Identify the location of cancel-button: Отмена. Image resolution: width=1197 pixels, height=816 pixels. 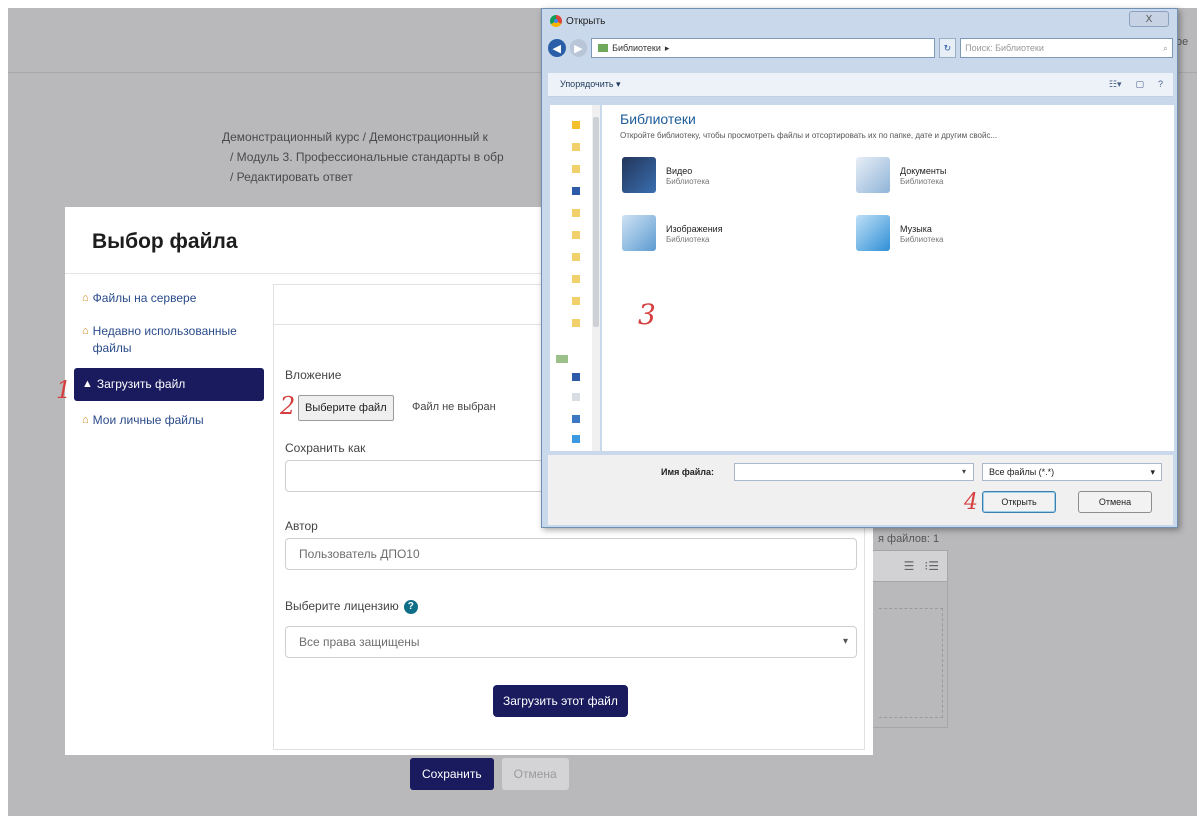
(535, 774).